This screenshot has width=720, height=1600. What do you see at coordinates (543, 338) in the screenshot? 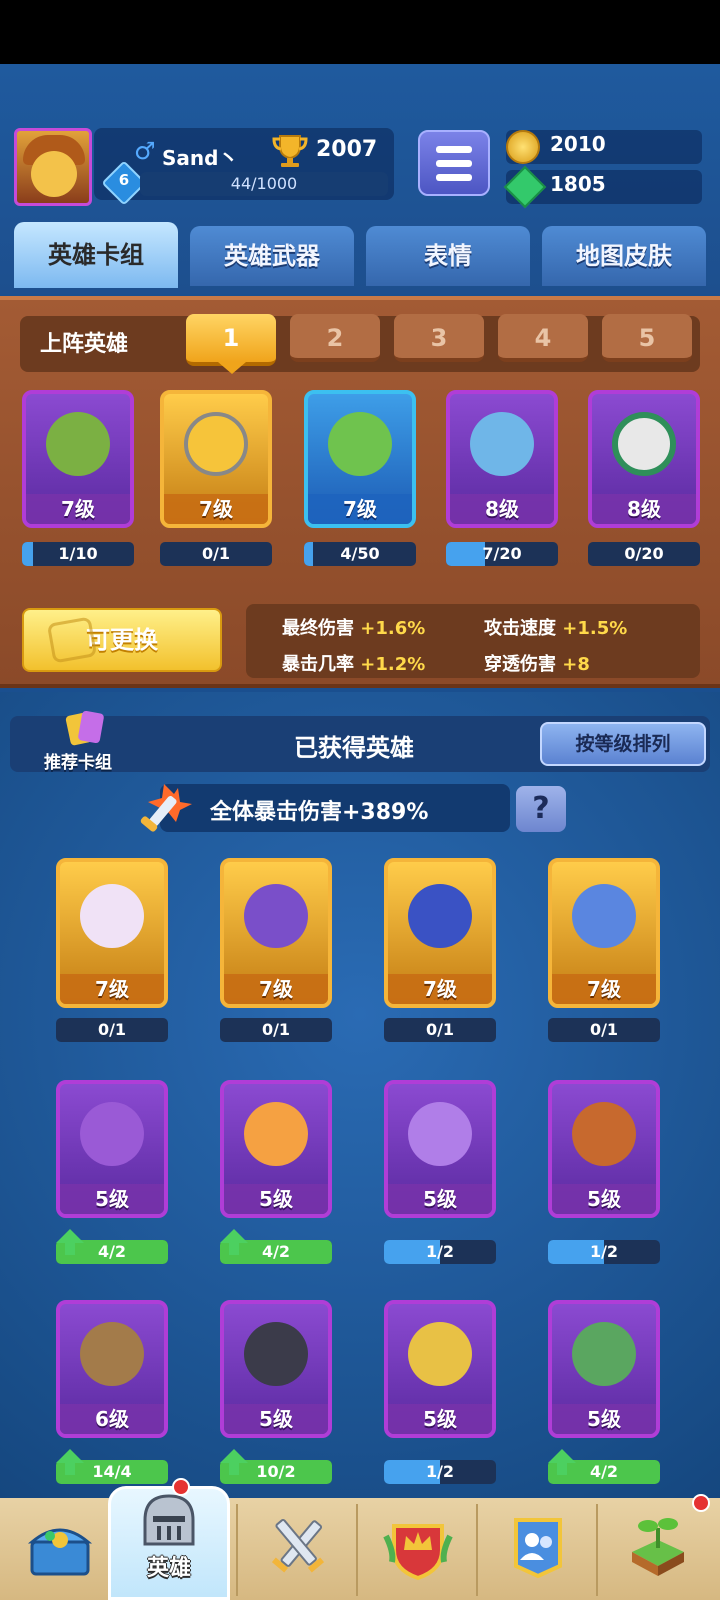
I see `deck-slot-4: 4` at bounding box center [543, 338].